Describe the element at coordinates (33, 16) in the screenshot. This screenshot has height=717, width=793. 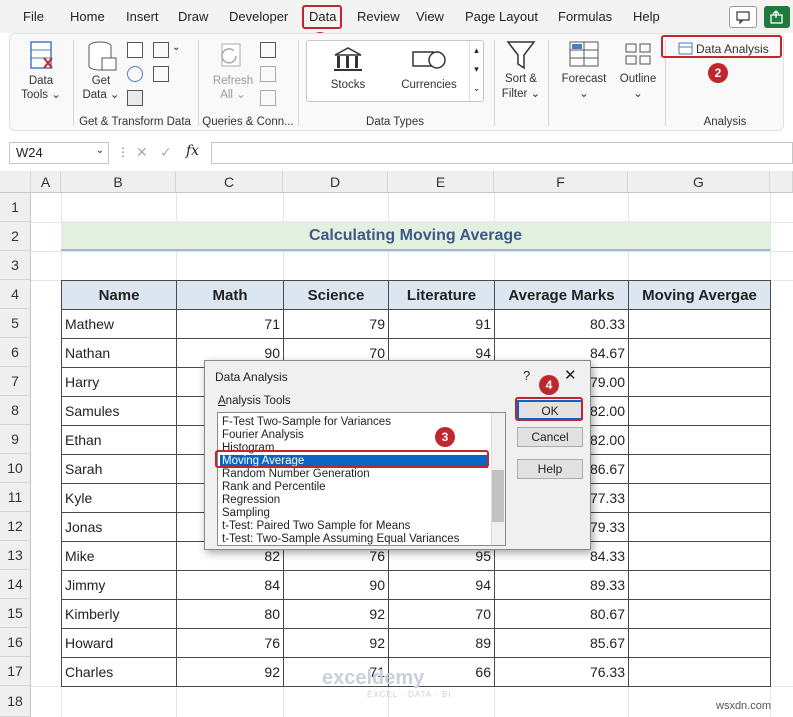
I see `tab-file: File` at that location.